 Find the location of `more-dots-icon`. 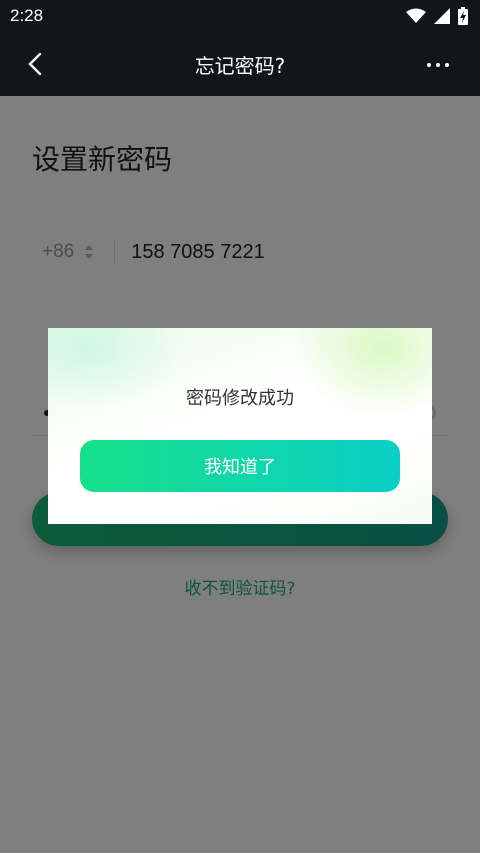

more-dots-icon is located at coordinates (438, 65).